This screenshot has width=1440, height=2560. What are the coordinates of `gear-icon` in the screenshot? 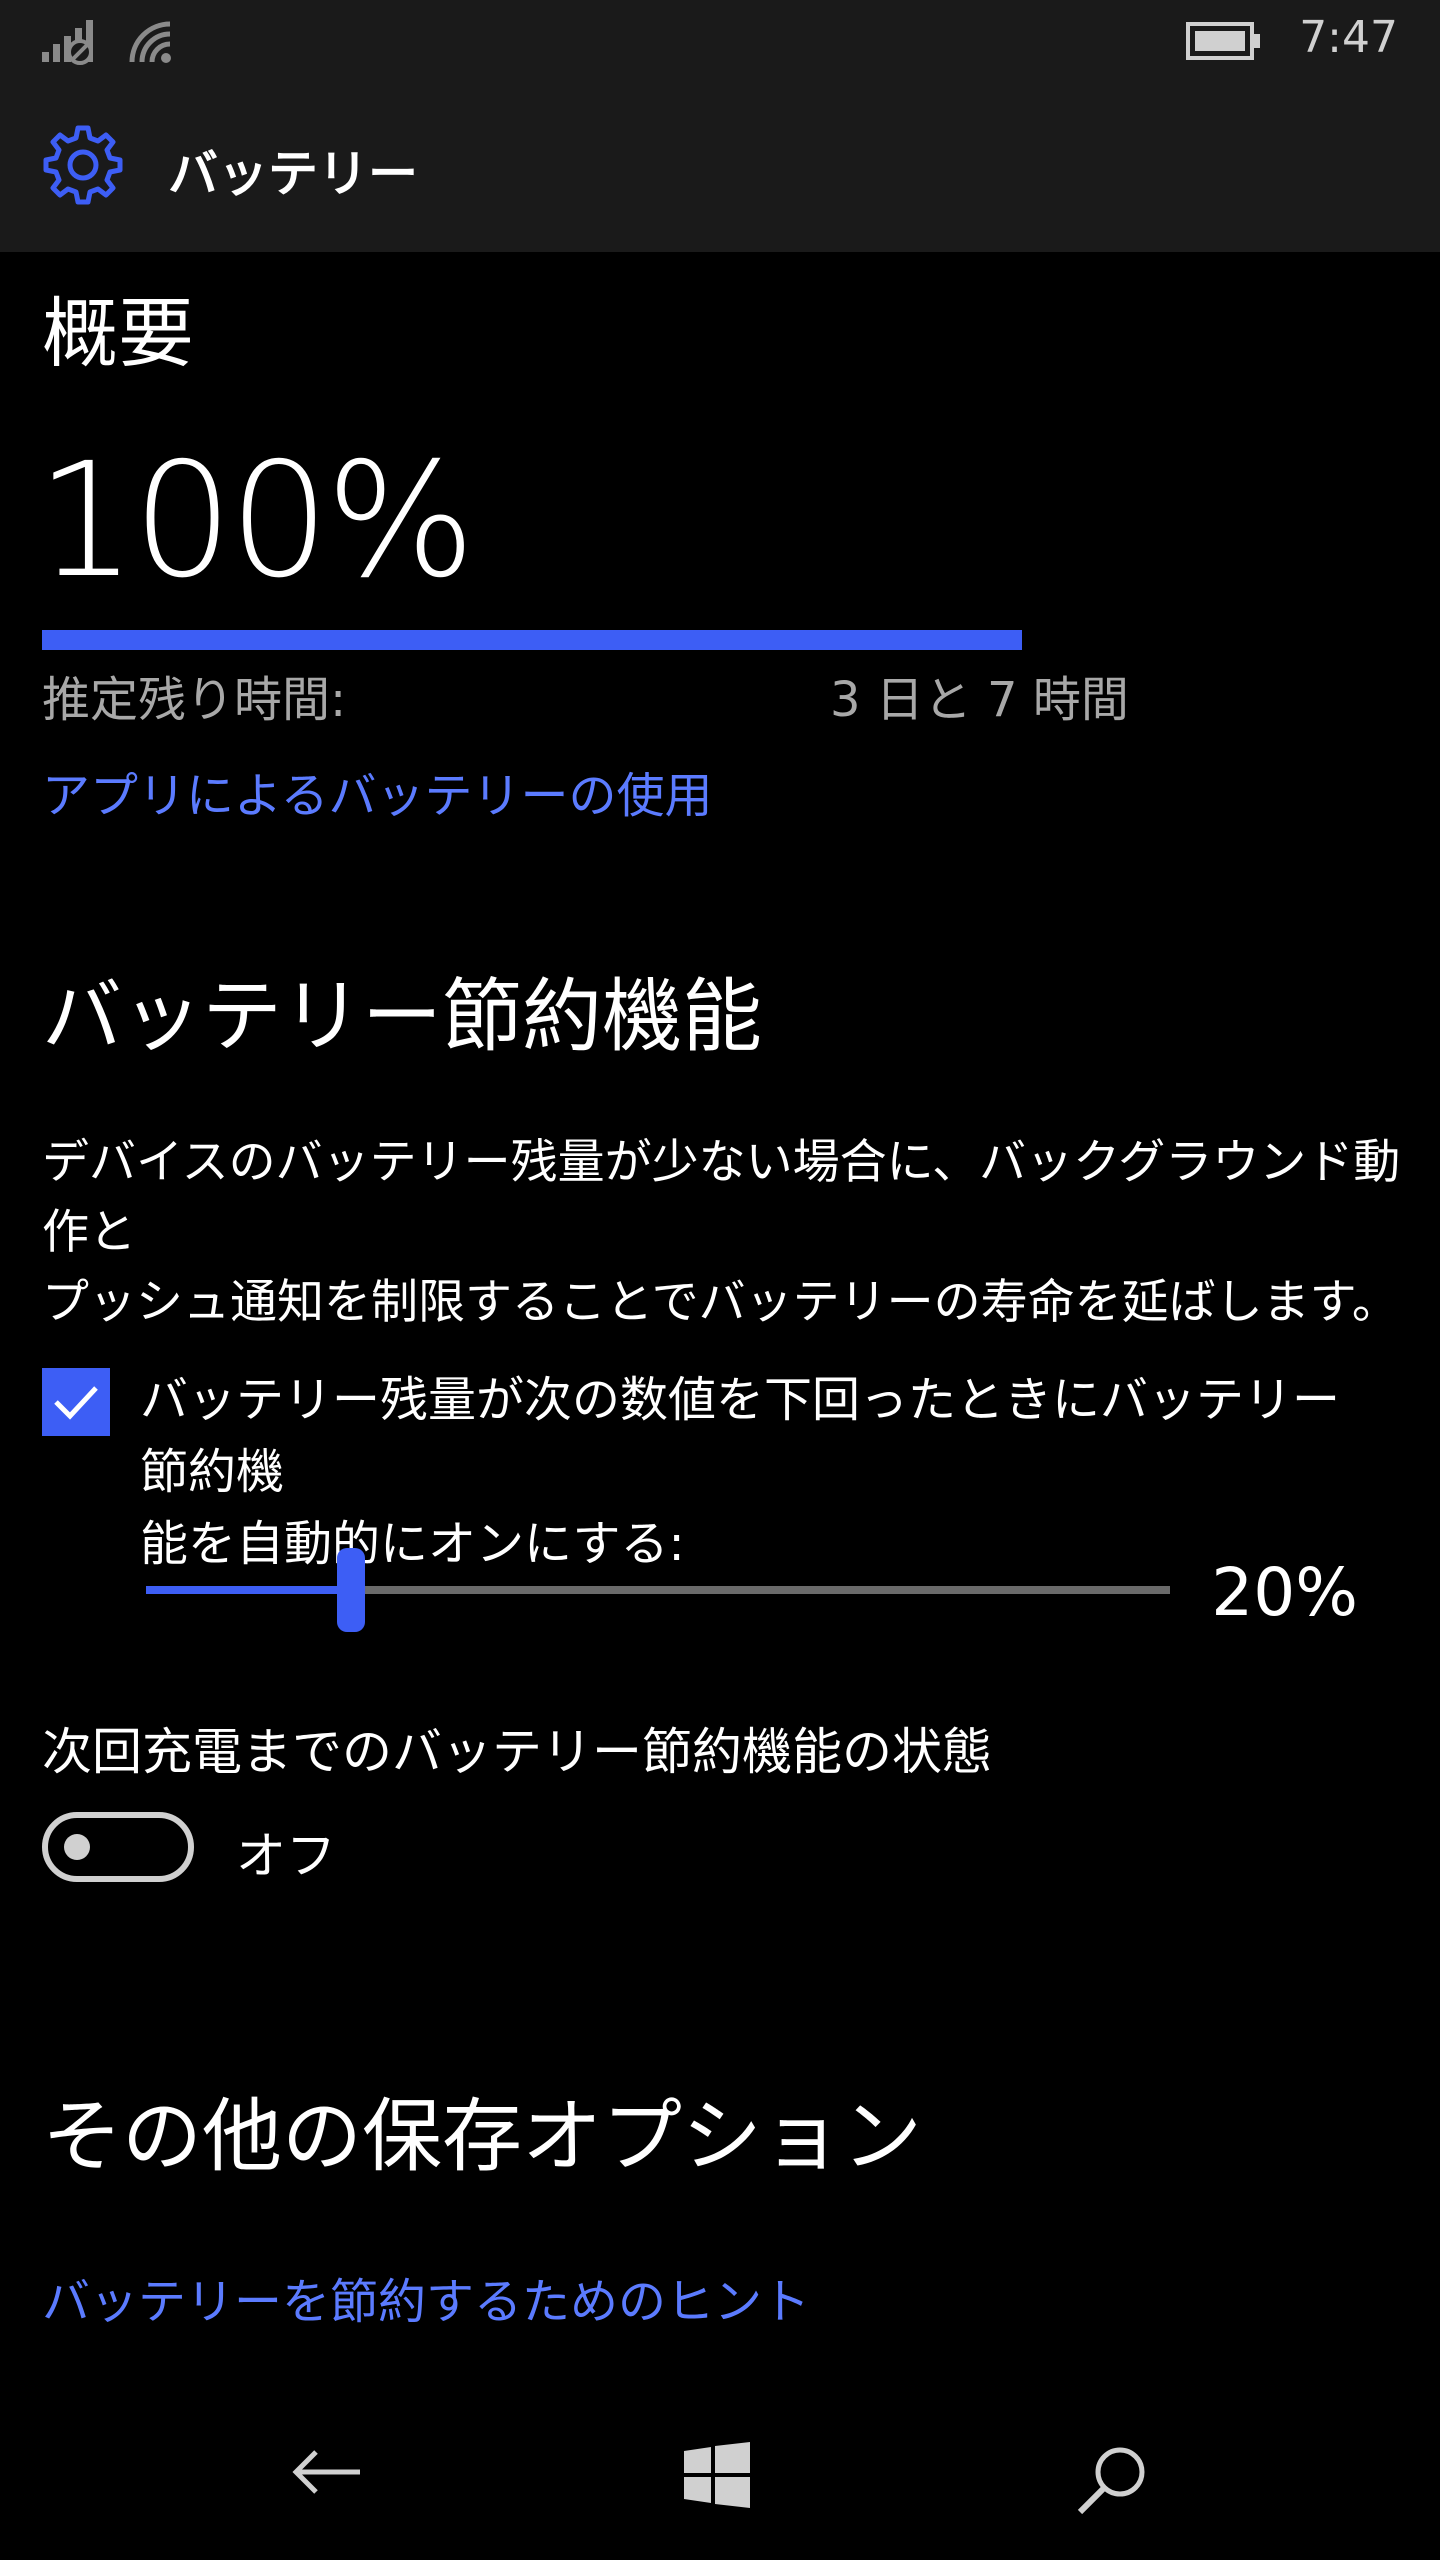 It's located at (83, 165).